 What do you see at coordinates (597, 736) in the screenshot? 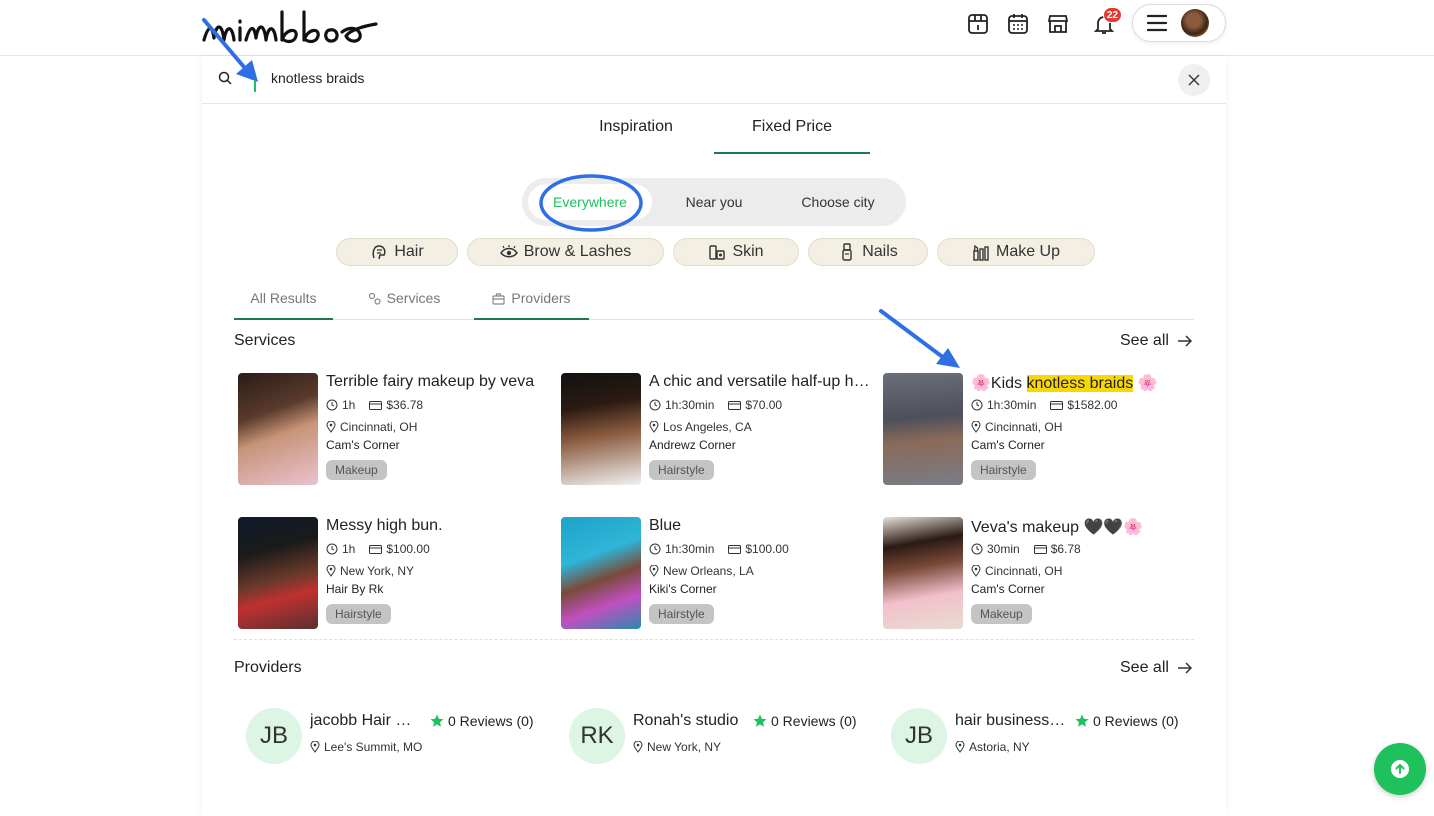
I see `provider-avatar: RK` at bounding box center [597, 736].